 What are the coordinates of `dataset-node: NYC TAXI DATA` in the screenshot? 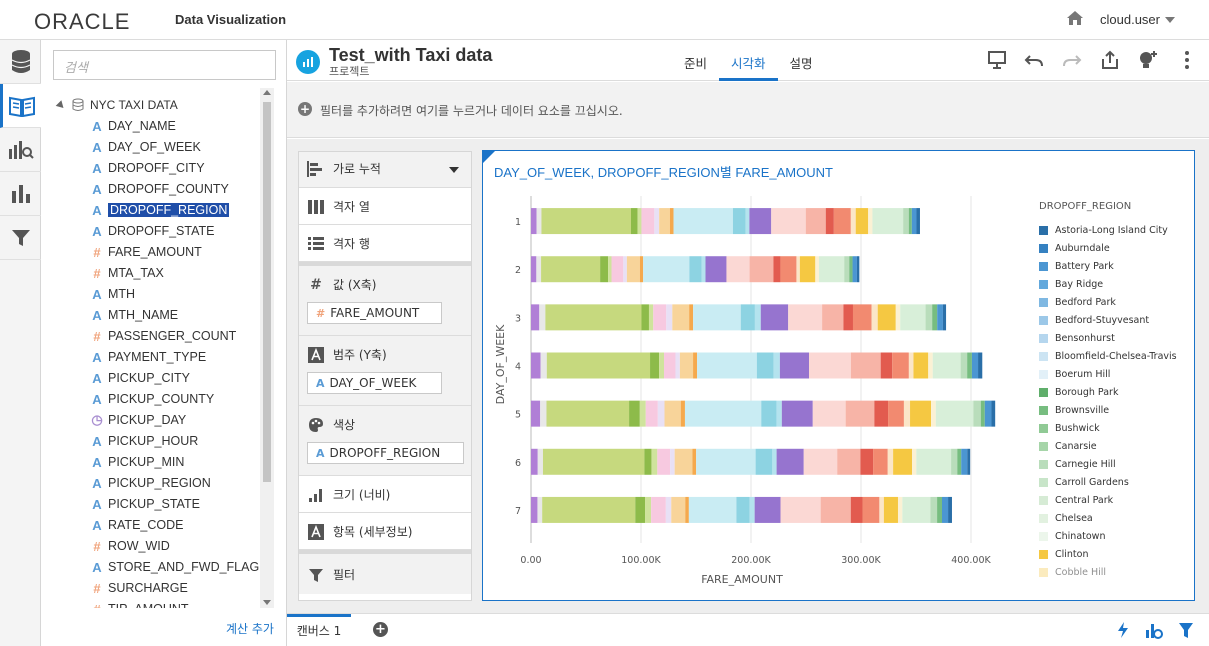 It's located at (116, 105).